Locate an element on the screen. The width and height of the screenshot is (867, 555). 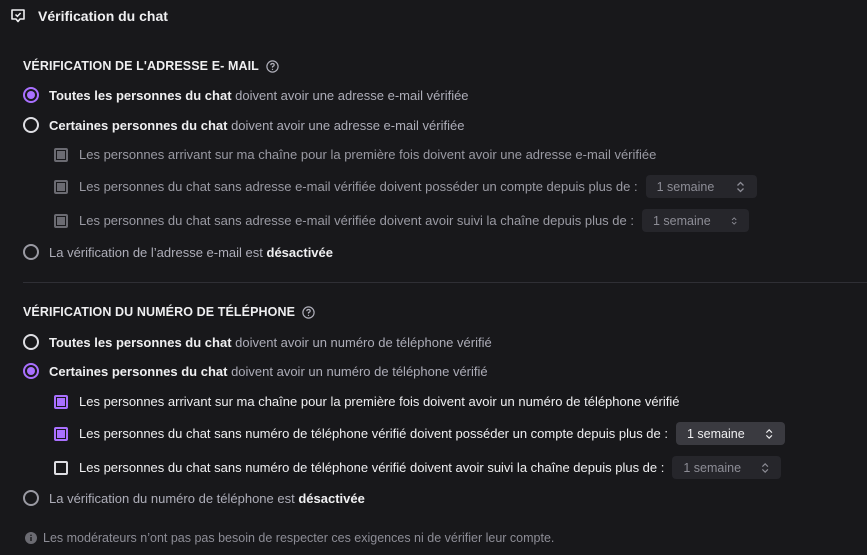
email-follow-age-select: 1 semaine is located at coordinates (695, 220).